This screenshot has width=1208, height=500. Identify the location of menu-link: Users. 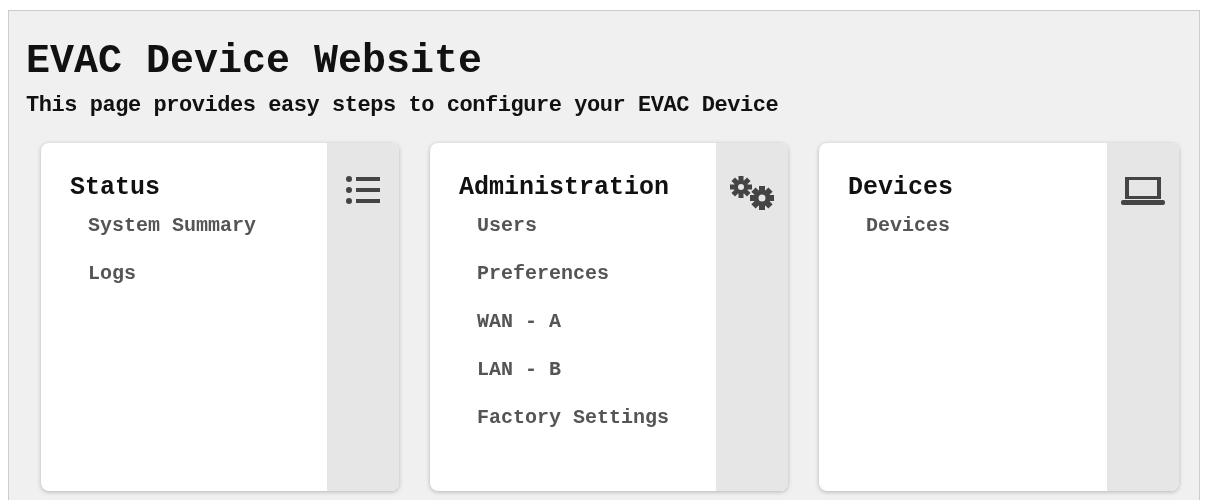
(507, 225).